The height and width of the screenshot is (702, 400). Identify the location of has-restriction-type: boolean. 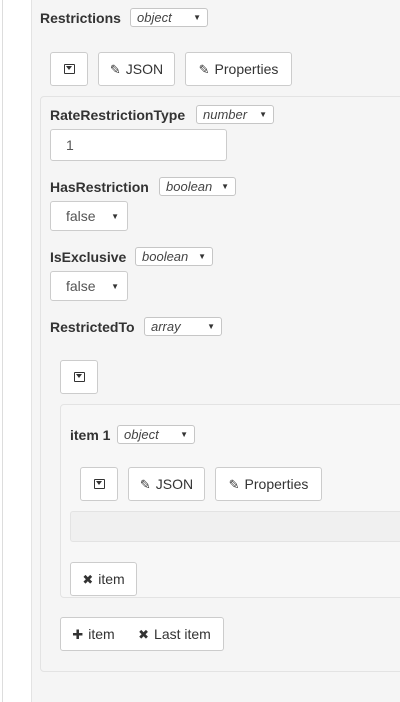
(189, 186).